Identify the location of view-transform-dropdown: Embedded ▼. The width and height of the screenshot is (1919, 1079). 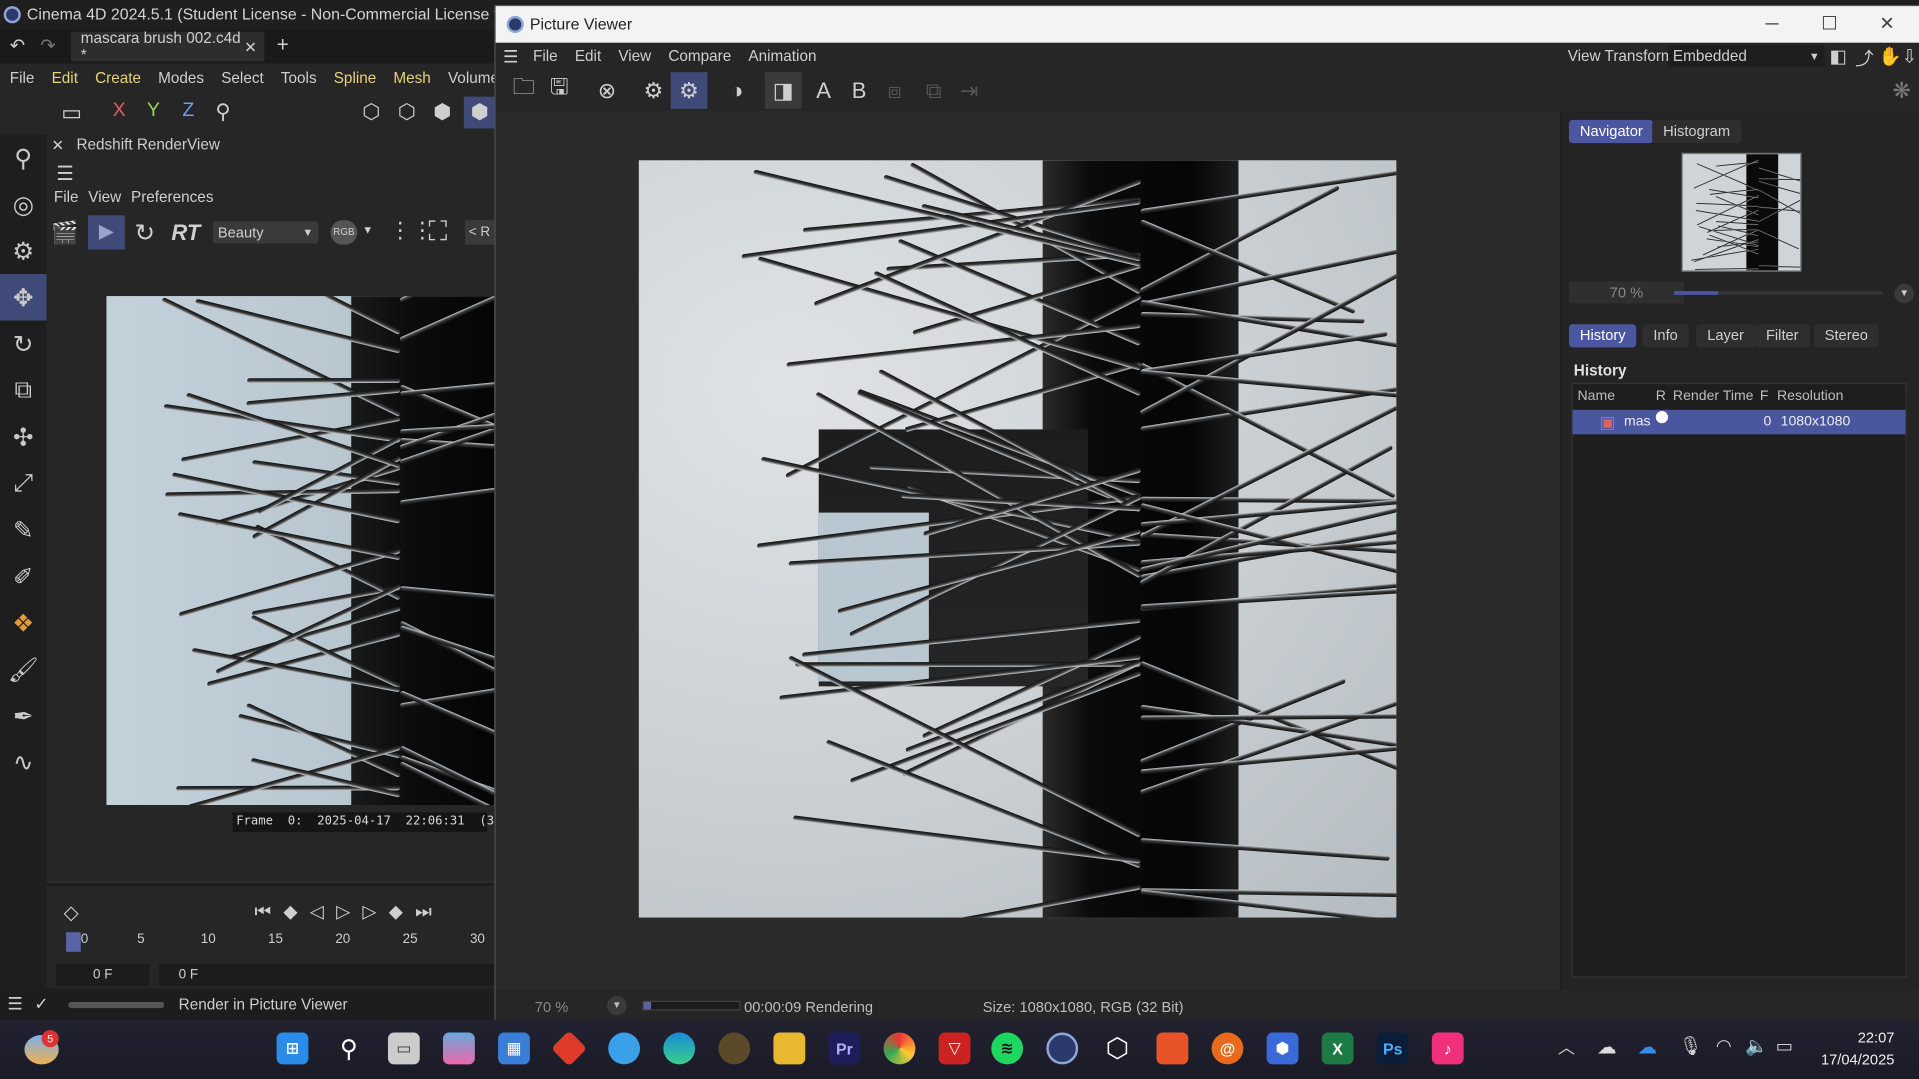
(1746, 56).